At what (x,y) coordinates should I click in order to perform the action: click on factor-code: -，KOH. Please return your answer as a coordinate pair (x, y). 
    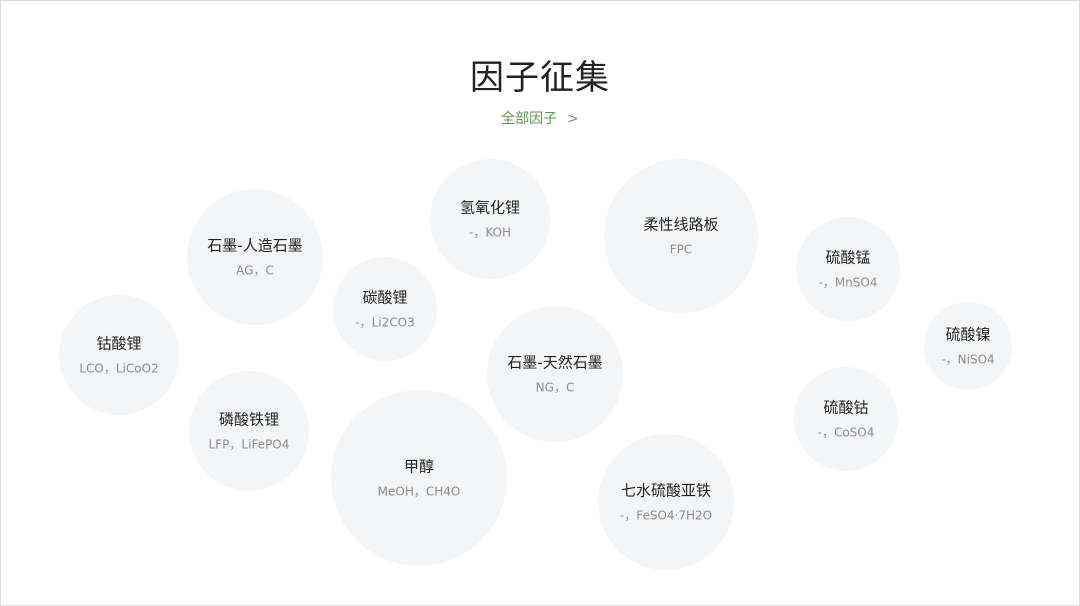
    Looking at the image, I should click on (489, 232).